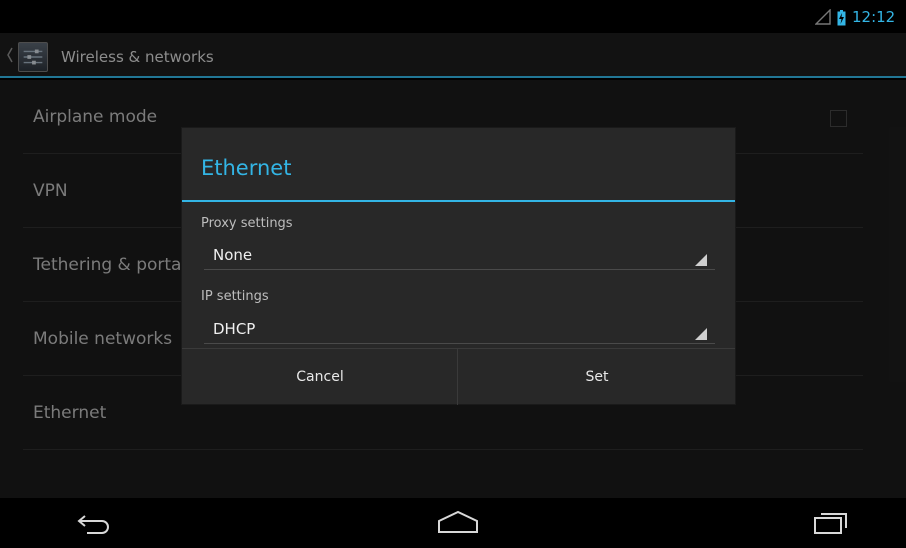 The image size is (906, 548). What do you see at coordinates (459, 255) in the screenshot?
I see `proxy-settings-spinner: None` at bounding box center [459, 255].